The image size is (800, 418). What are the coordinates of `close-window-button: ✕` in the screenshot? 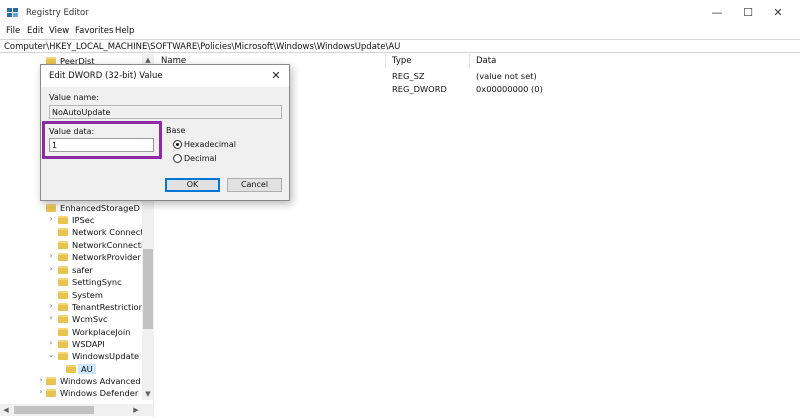 It's located at (778, 13).